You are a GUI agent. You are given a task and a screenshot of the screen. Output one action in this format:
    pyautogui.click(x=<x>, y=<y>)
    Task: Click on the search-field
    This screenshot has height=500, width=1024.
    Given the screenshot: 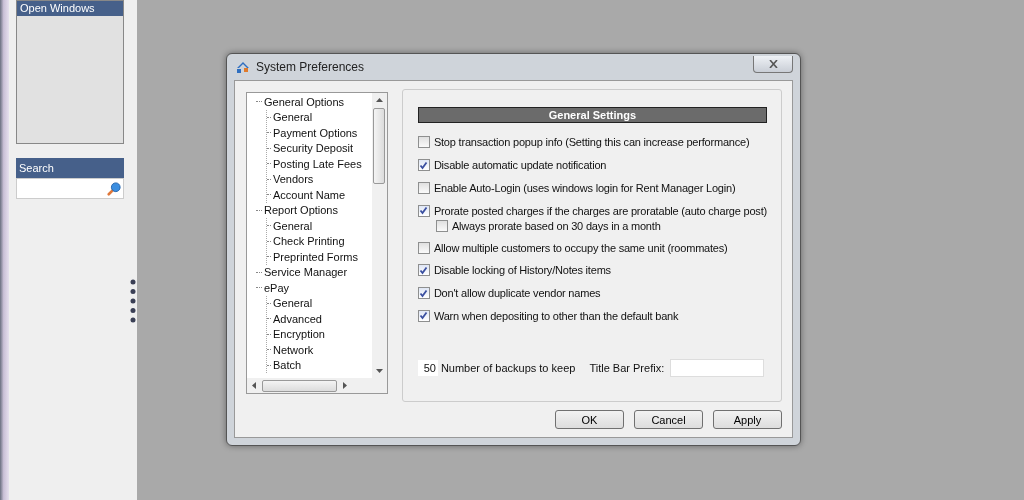 What is the action you would take?
    pyautogui.click(x=70, y=188)
    